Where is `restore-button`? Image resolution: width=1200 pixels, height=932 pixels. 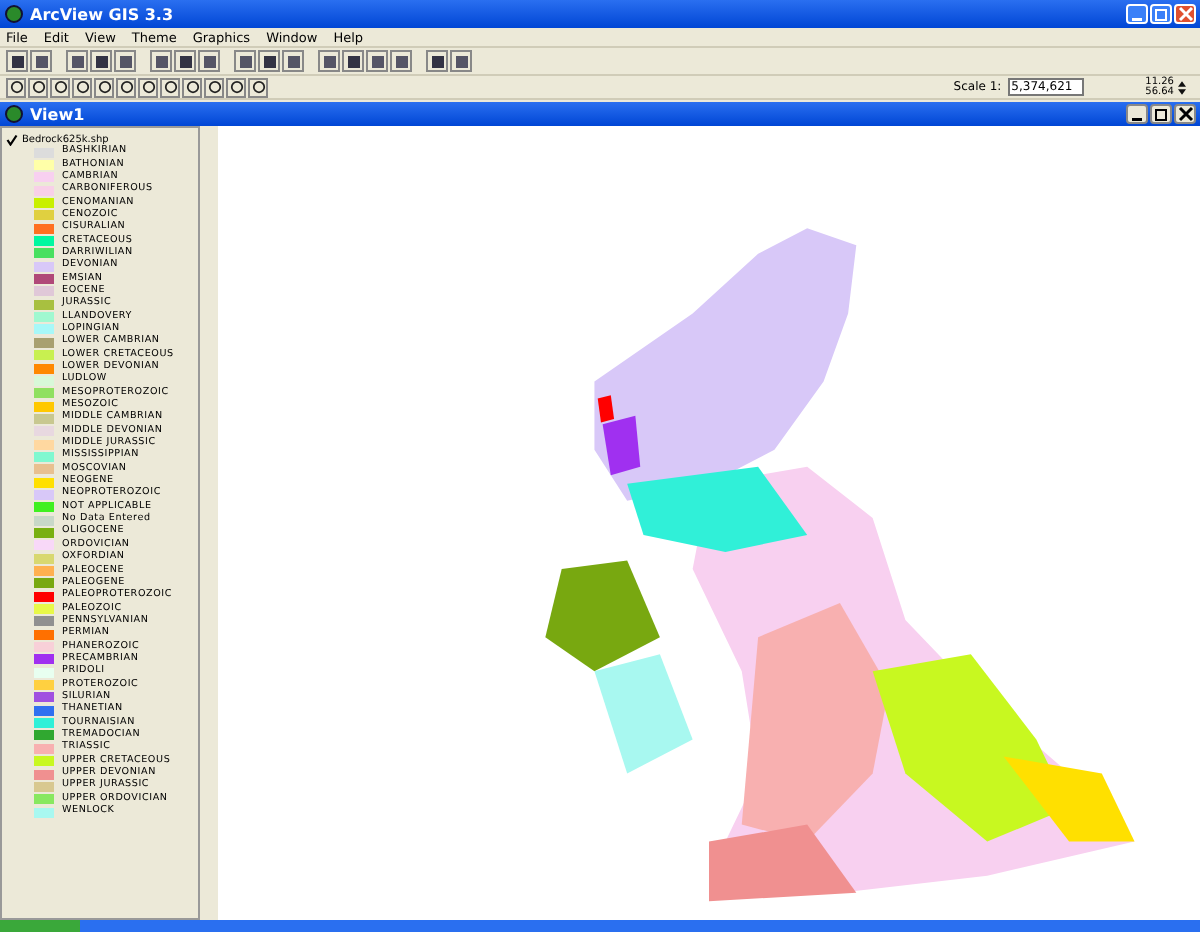
restore-button is located at coordinates (1161, 114).